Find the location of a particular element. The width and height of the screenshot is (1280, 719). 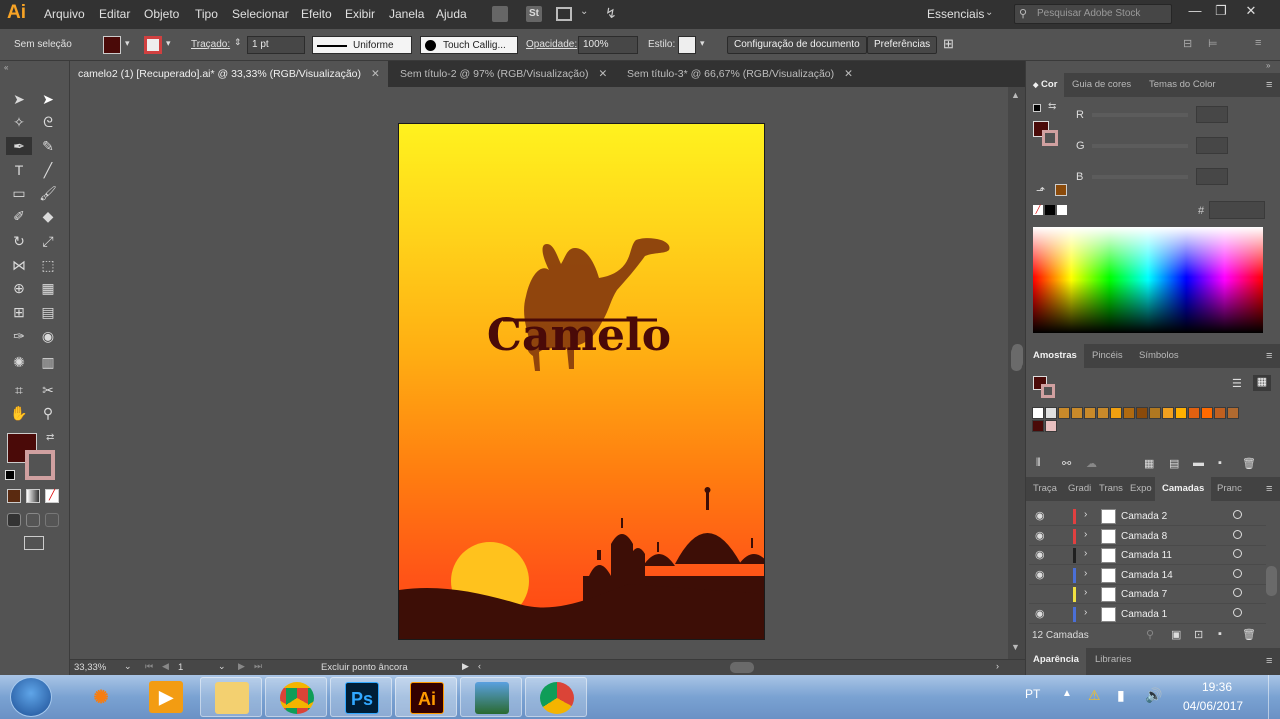

arrange-documents-icon is located at coordinates (564, 14).